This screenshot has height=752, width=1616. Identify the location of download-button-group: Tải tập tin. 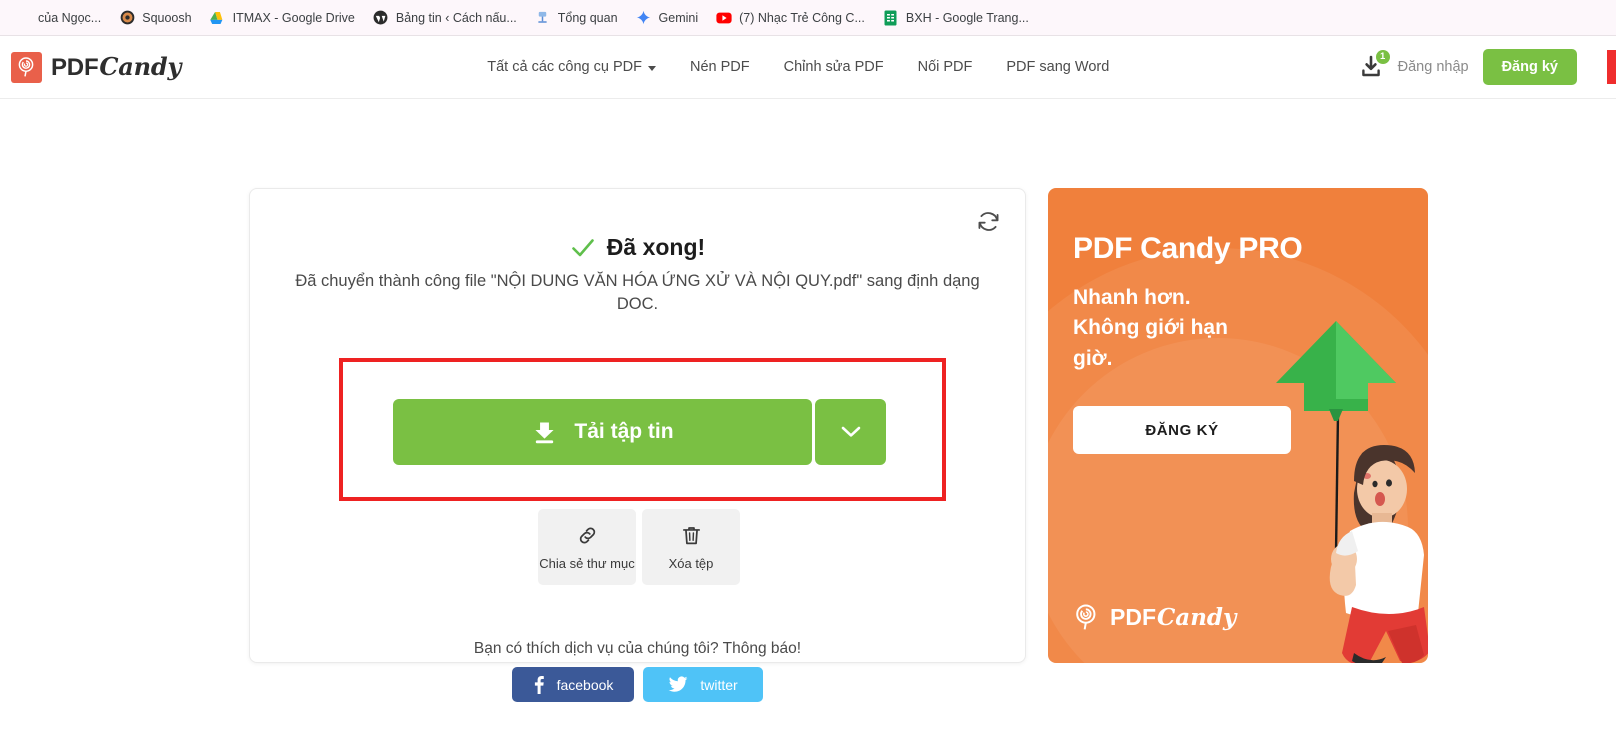
(639, 432).